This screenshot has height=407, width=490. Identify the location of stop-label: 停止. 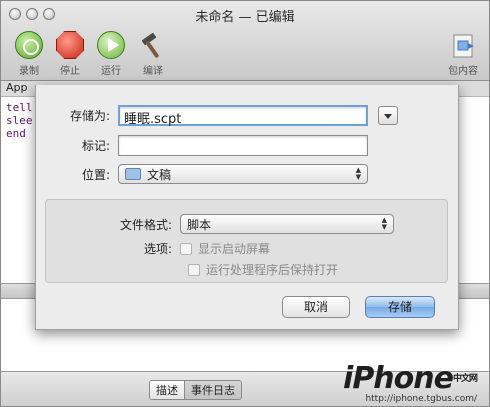
(70, 71).